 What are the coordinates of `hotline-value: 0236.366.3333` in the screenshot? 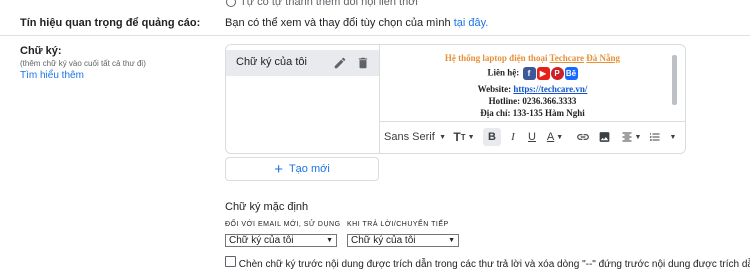 It's located at (549, 101).